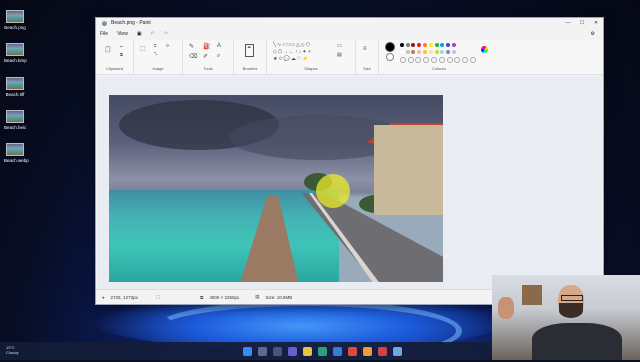 This screenshot has width=640, height=362. What do you see at coordinates (572, 298) in the screenshot?
I see `presenter-glasses` at bounding box center [572, 298].